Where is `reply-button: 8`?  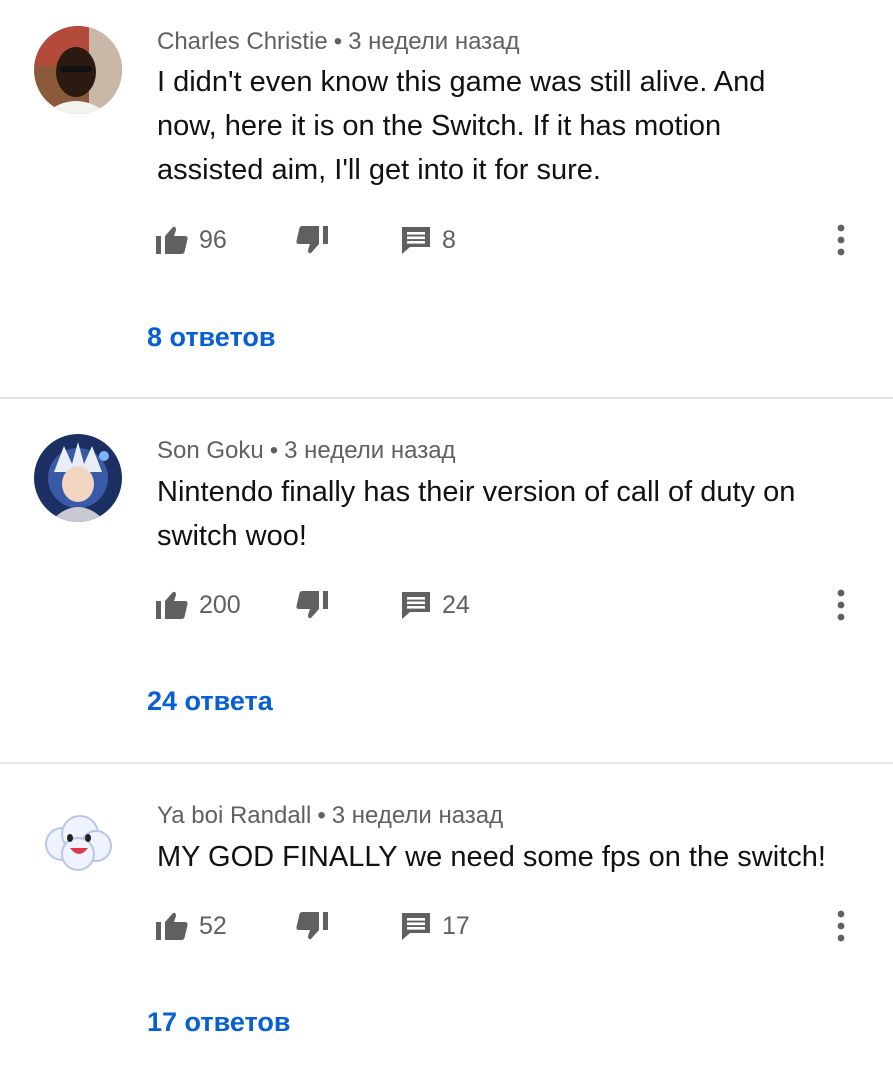
reply-button: 8 is located at coordinates (428, 240).